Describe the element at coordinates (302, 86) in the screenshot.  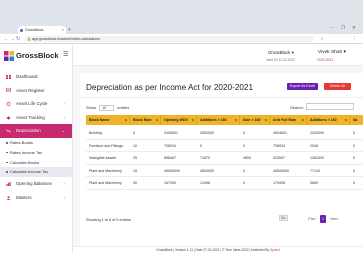
I see `export-excel-button: Export As Excel` at that location.